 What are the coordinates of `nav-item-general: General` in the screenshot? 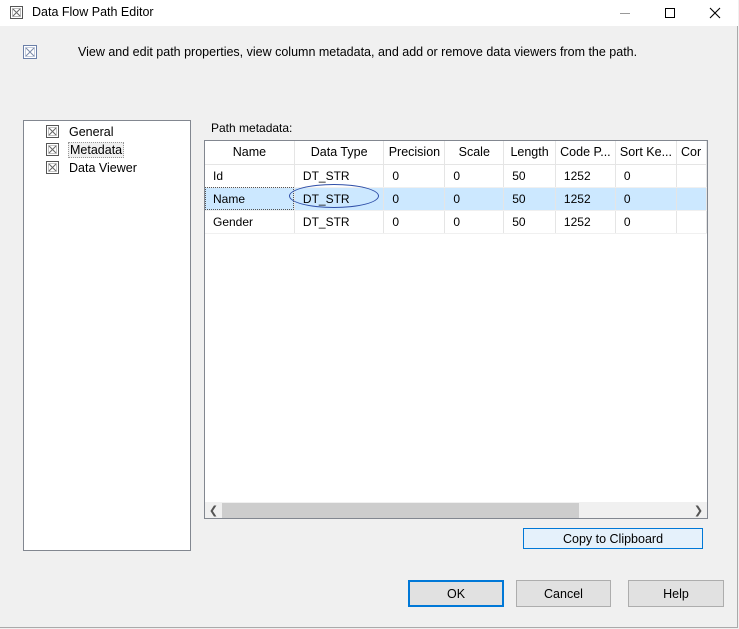 It's located at (80, 131).